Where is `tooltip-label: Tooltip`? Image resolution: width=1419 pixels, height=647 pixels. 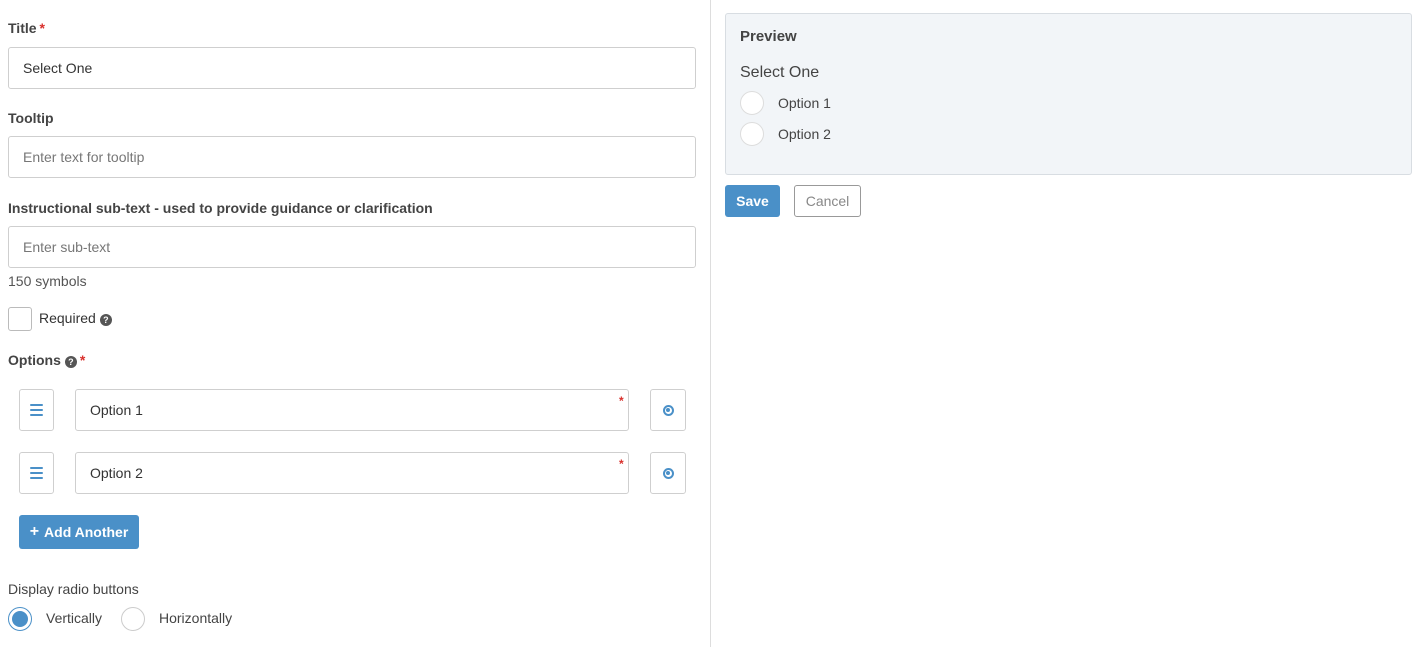
tooltip-label: Tooltip is located at coordinates (31, 118).